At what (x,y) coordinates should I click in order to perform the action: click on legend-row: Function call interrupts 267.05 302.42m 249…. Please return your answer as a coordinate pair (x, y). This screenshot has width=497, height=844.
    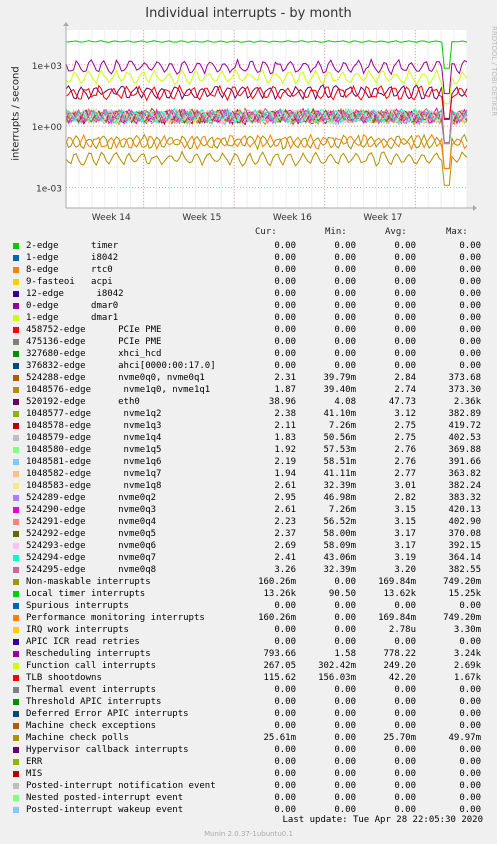
    Looking at the image, I should click on (253, 666).